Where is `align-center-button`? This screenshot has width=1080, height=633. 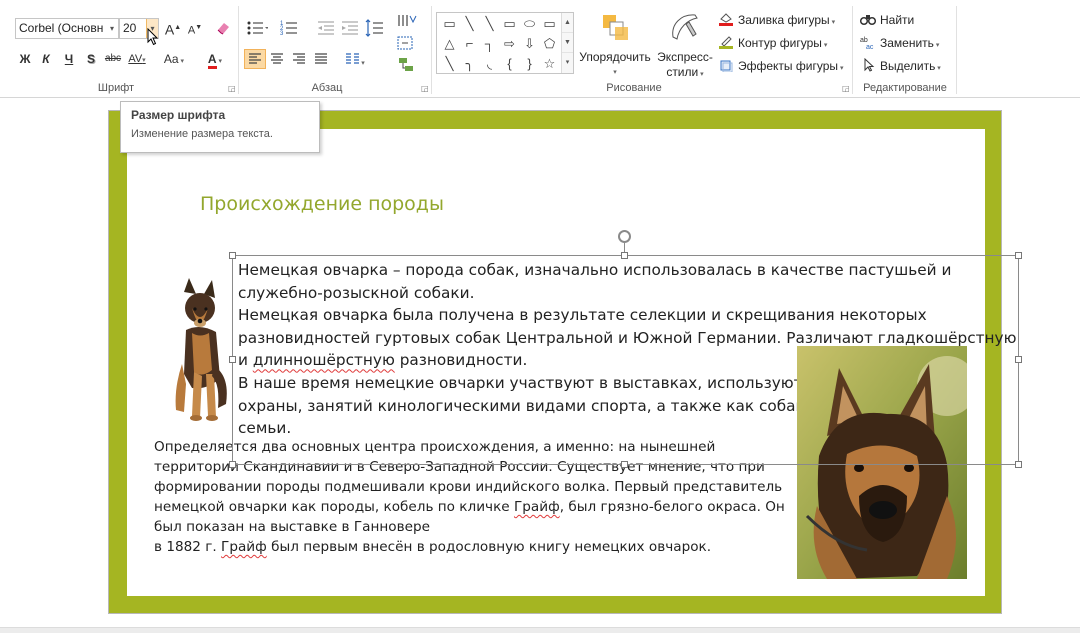 align-center-button is located at coordinates (277, 59).